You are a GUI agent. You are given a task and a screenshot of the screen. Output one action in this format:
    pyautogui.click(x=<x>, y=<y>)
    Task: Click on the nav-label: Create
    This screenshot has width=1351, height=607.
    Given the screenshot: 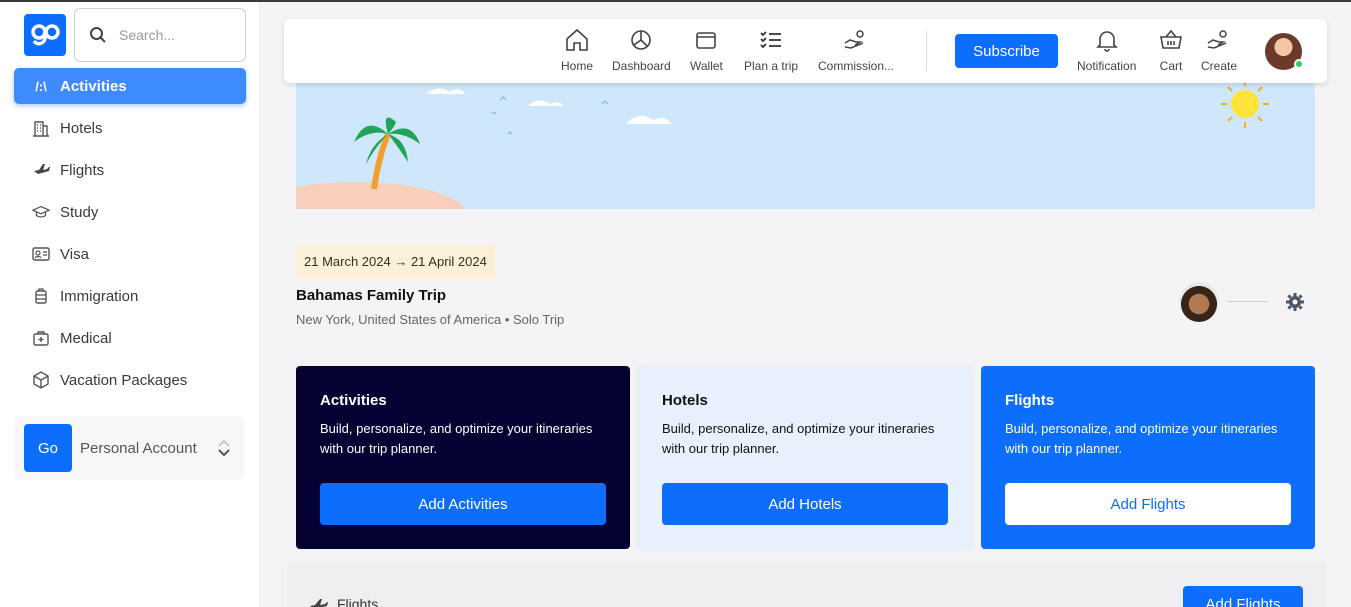 What is the action you would take?
    pyautogui.click(x=1219, y=66)
    